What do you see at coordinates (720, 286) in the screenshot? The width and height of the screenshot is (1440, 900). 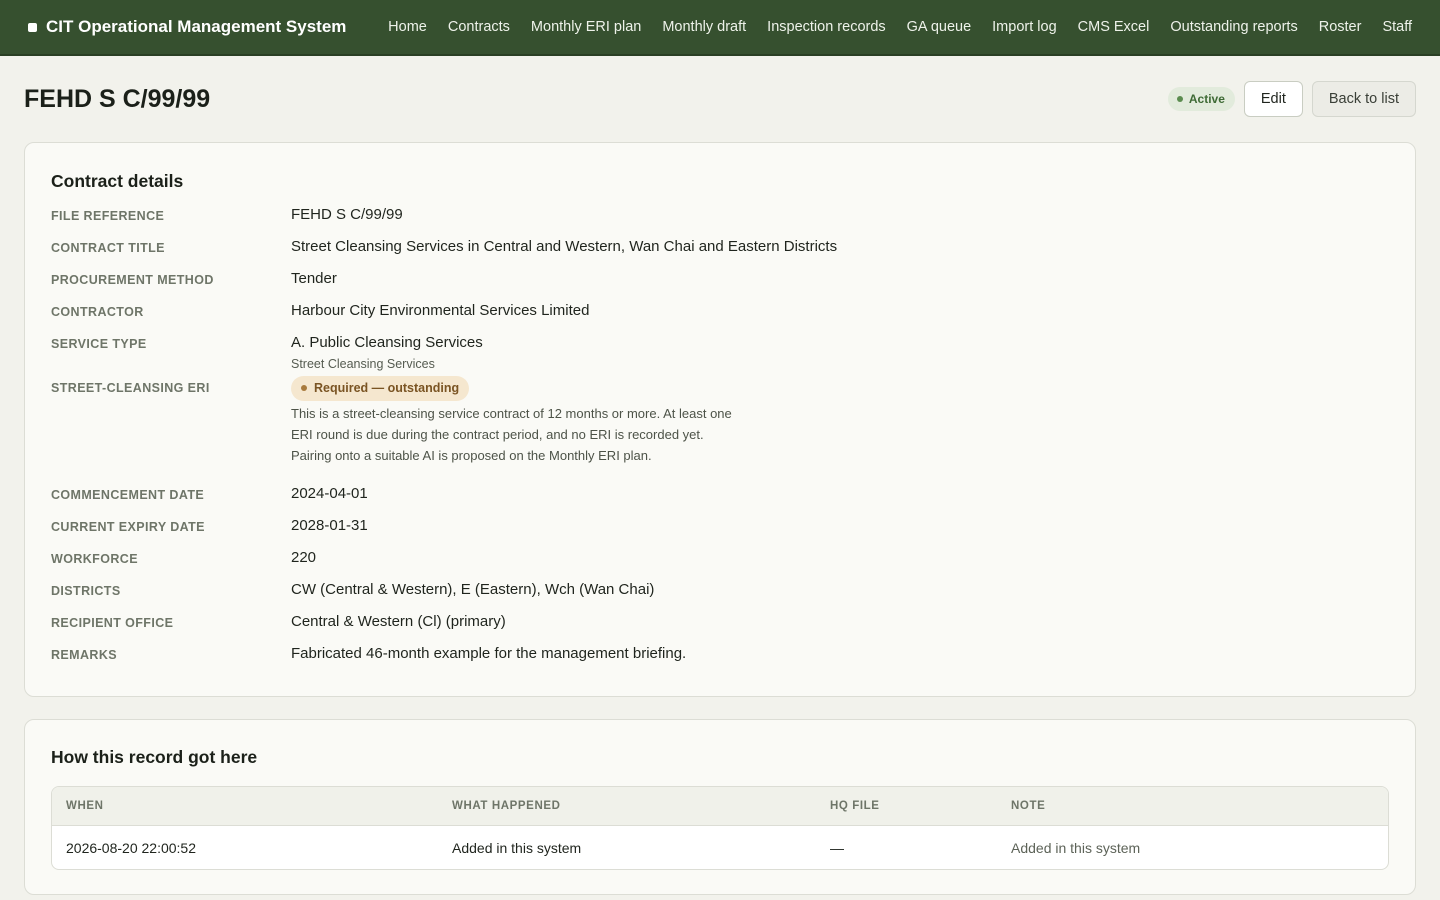 I see `detail-row-procurement-method: Procurement method Tender` at bounding box center [720, 286].